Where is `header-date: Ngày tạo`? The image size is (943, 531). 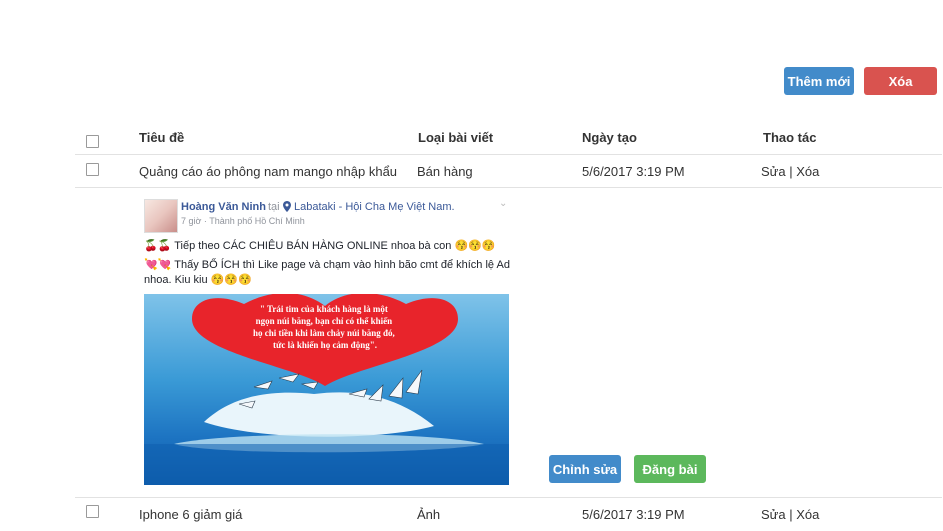 header-date: Ngày tạo is located at coordinates (609, 137).